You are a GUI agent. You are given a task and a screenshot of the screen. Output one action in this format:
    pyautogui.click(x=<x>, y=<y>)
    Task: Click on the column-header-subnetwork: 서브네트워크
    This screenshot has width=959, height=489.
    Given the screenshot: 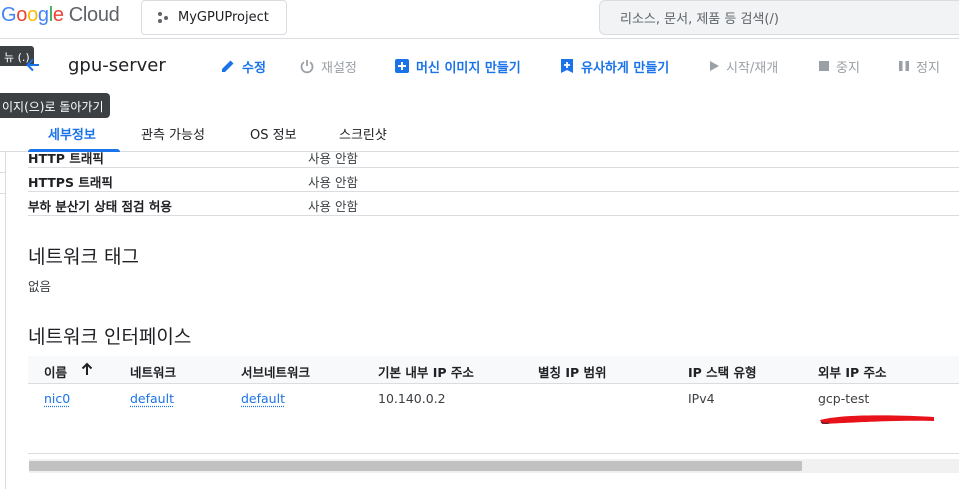 What is the action you would take?
    pyautogui.click(x=275, y=371)
    